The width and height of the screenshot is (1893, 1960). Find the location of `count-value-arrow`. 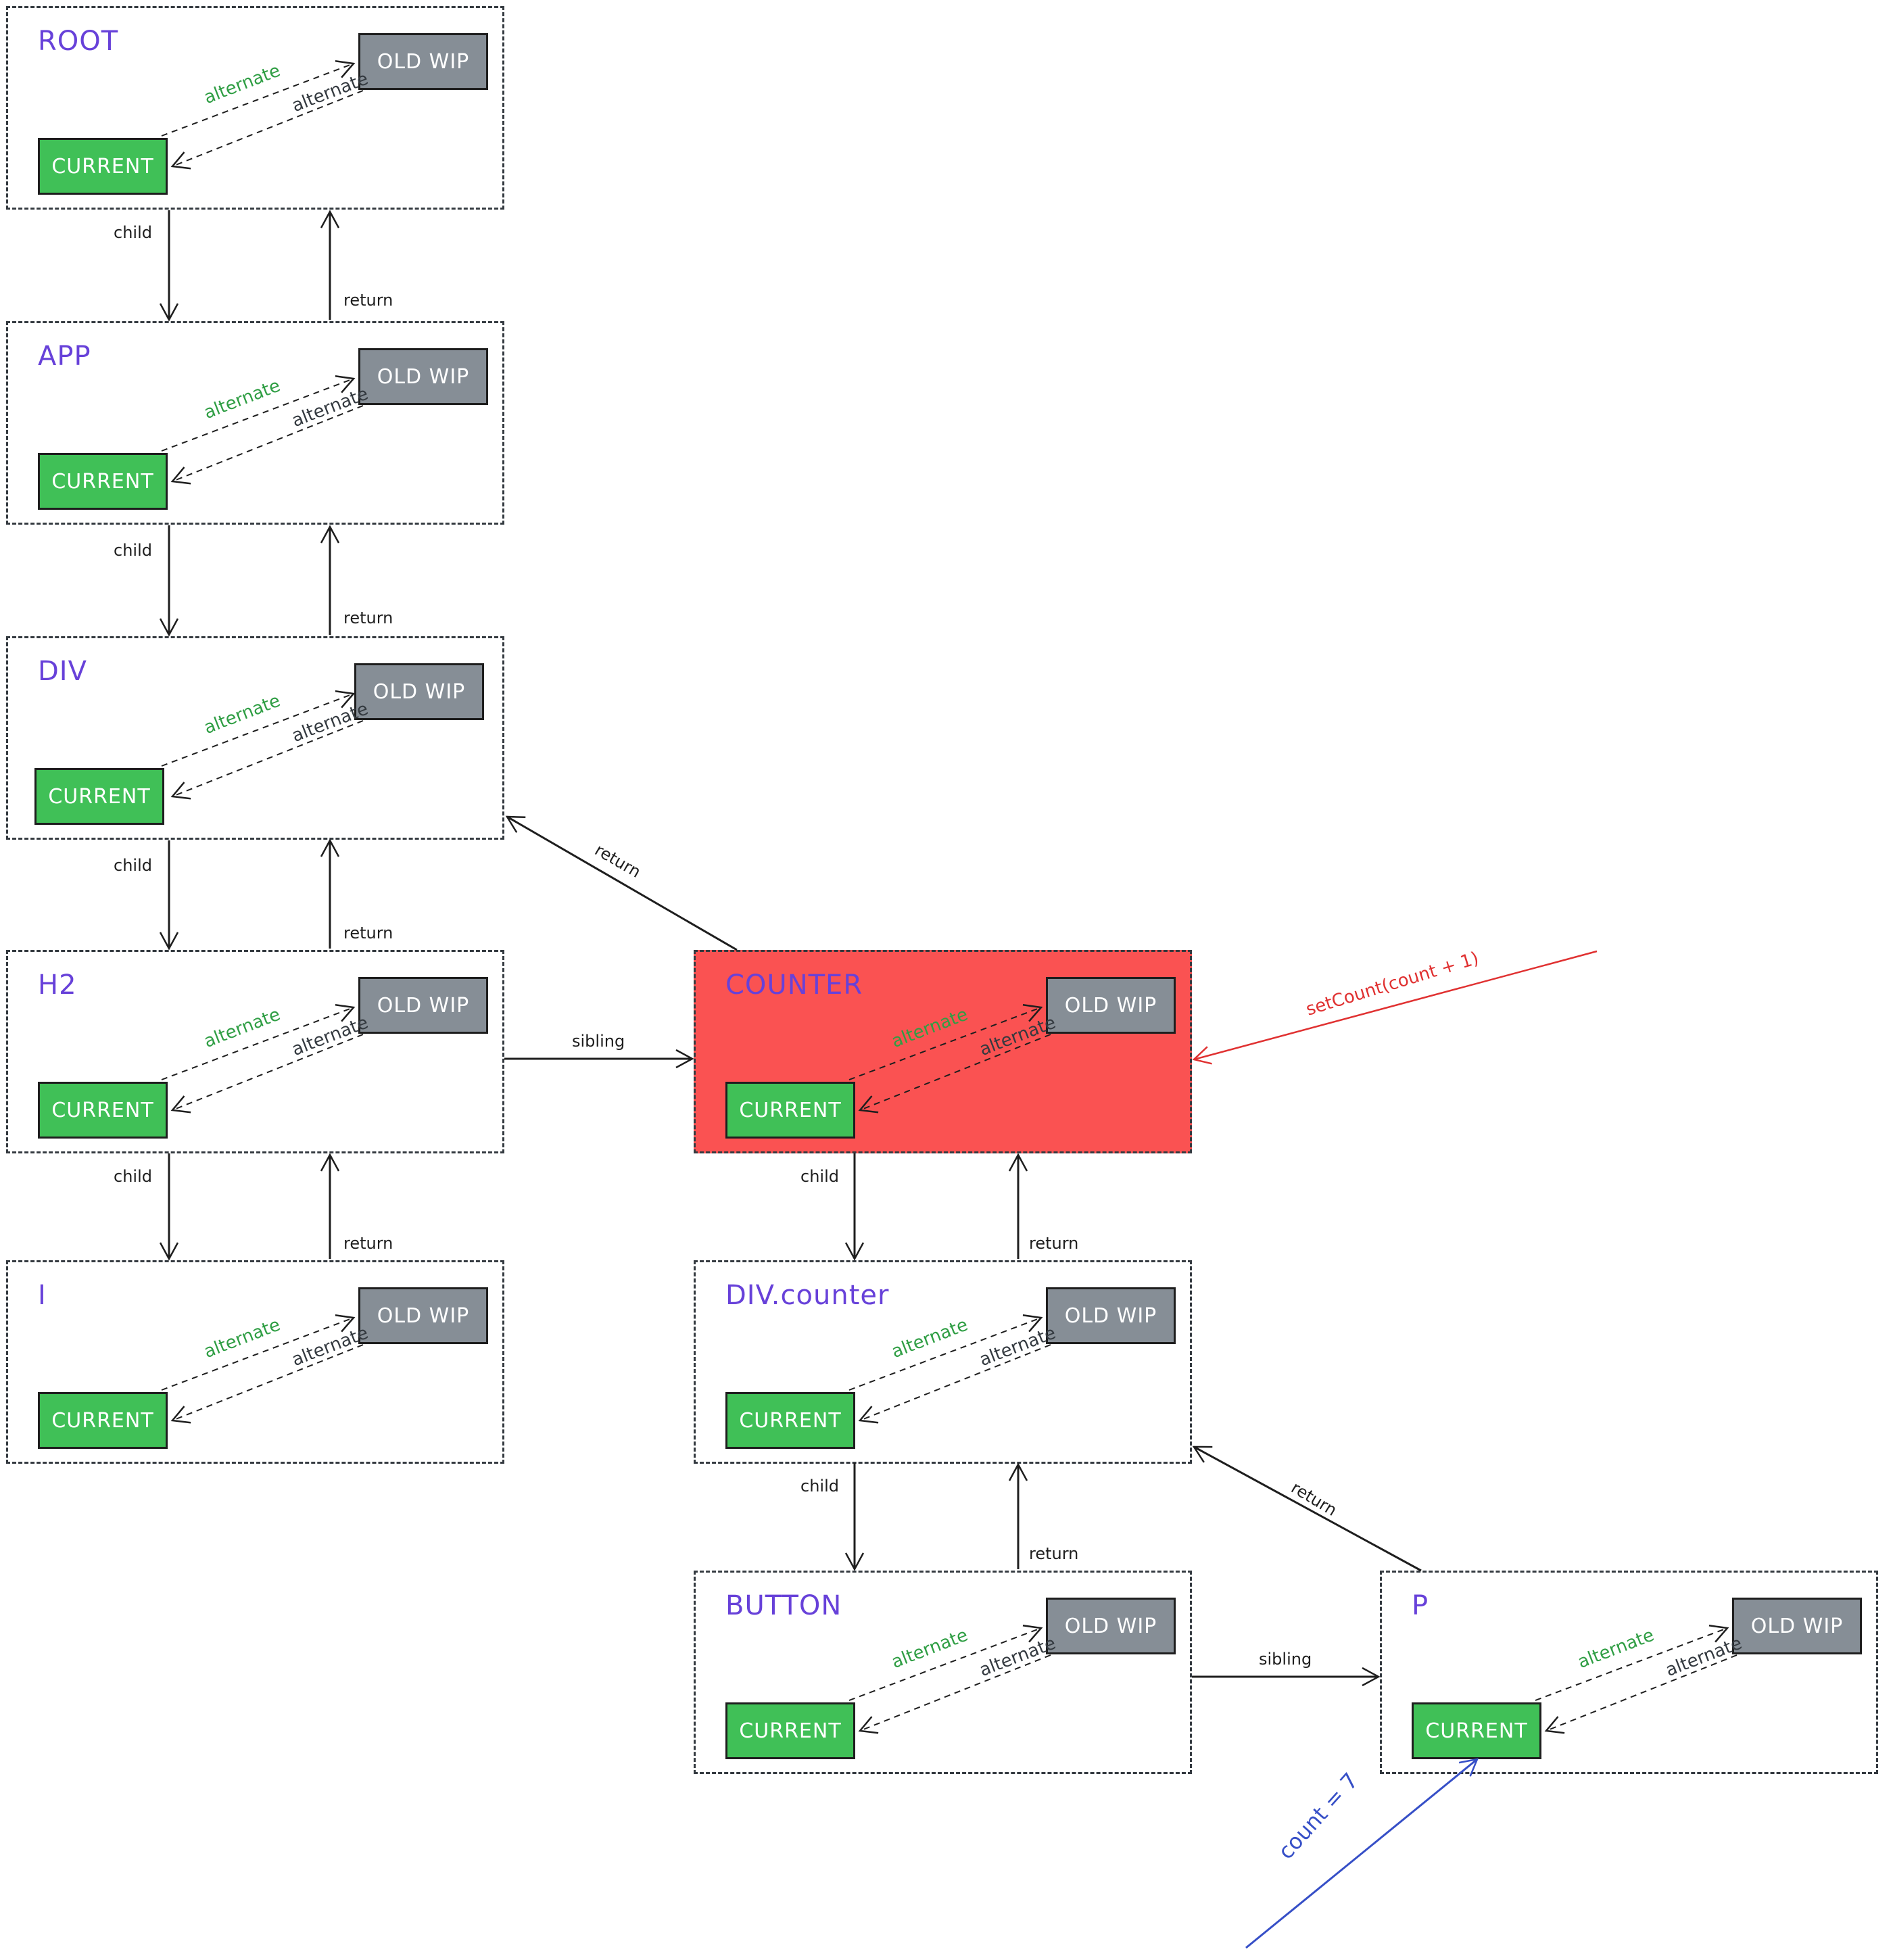

count-value-arrow is located at coordinates (1362, 1853).